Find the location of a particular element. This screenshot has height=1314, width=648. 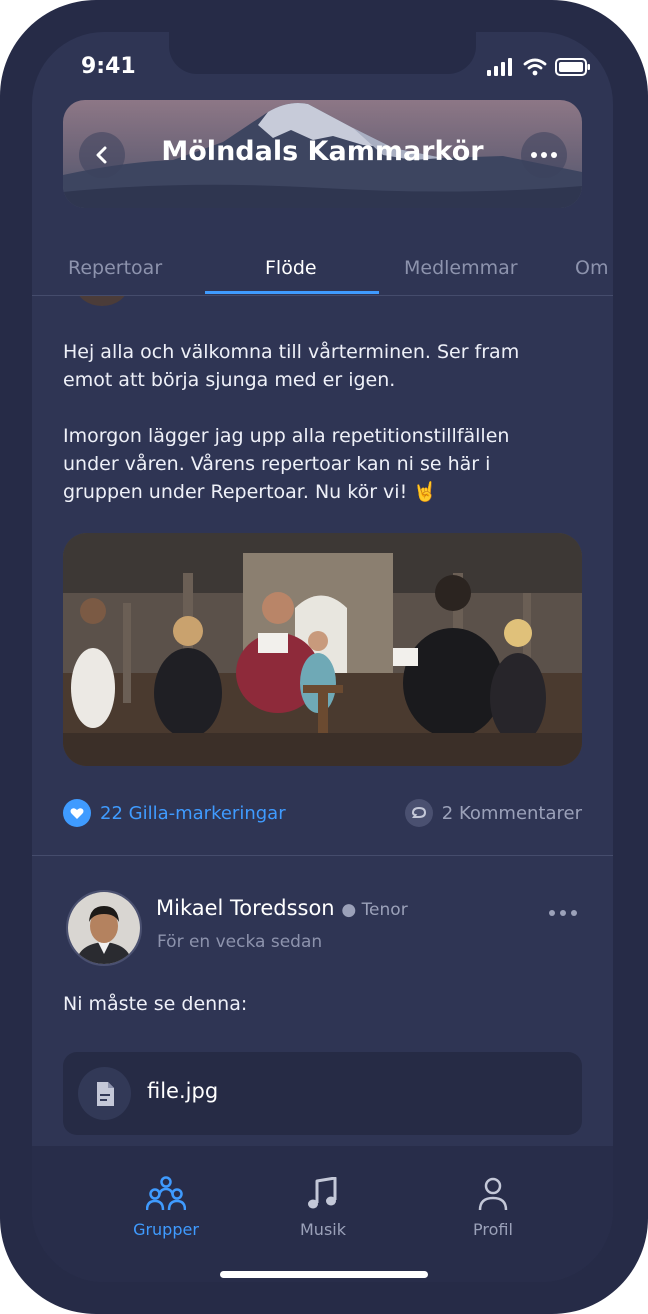

file-icon-wrapper is located at coordinates (104, 1093).